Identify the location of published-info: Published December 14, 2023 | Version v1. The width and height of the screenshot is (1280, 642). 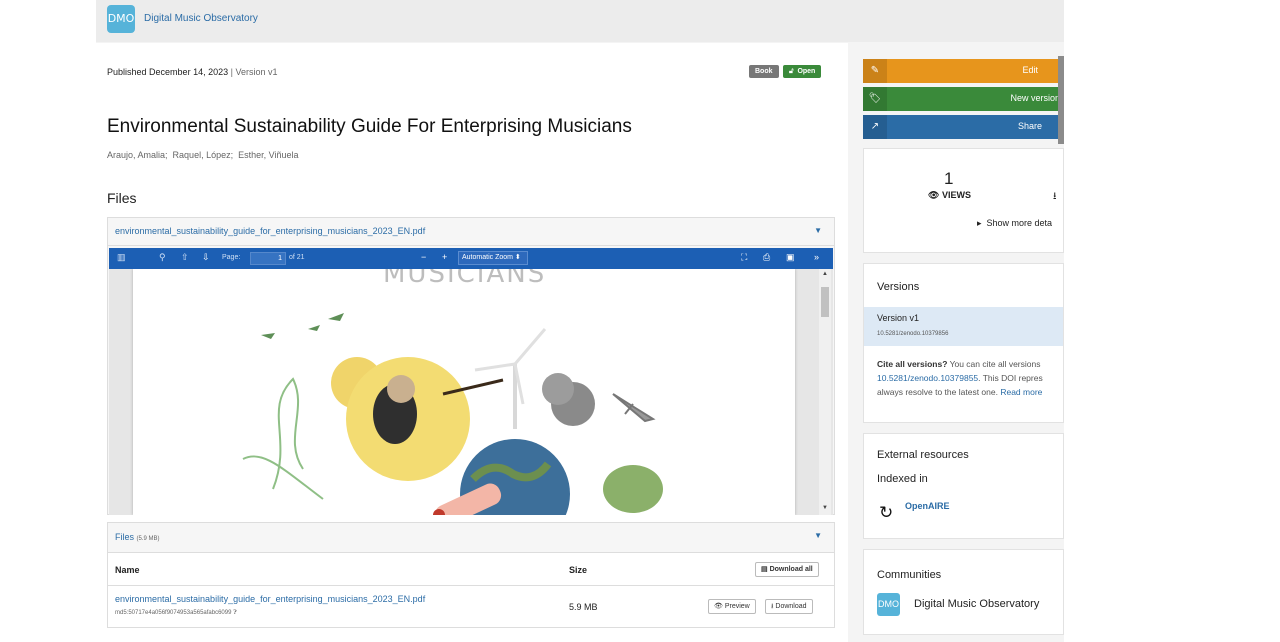
(192, 72).